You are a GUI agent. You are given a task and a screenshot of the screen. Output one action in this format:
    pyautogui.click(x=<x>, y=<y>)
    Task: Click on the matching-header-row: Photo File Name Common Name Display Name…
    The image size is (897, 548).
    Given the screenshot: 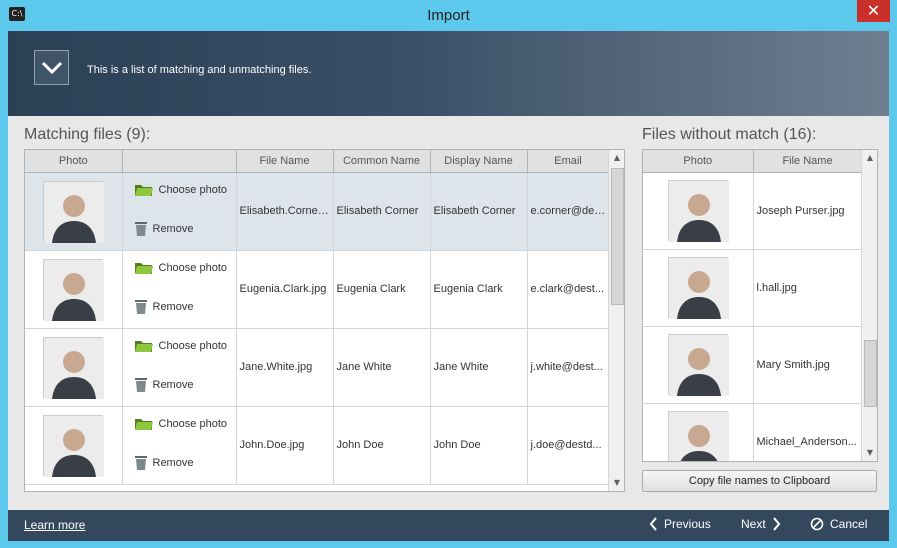 What is the action you would take?
    pyautogui.click(x=317, y=161)
    